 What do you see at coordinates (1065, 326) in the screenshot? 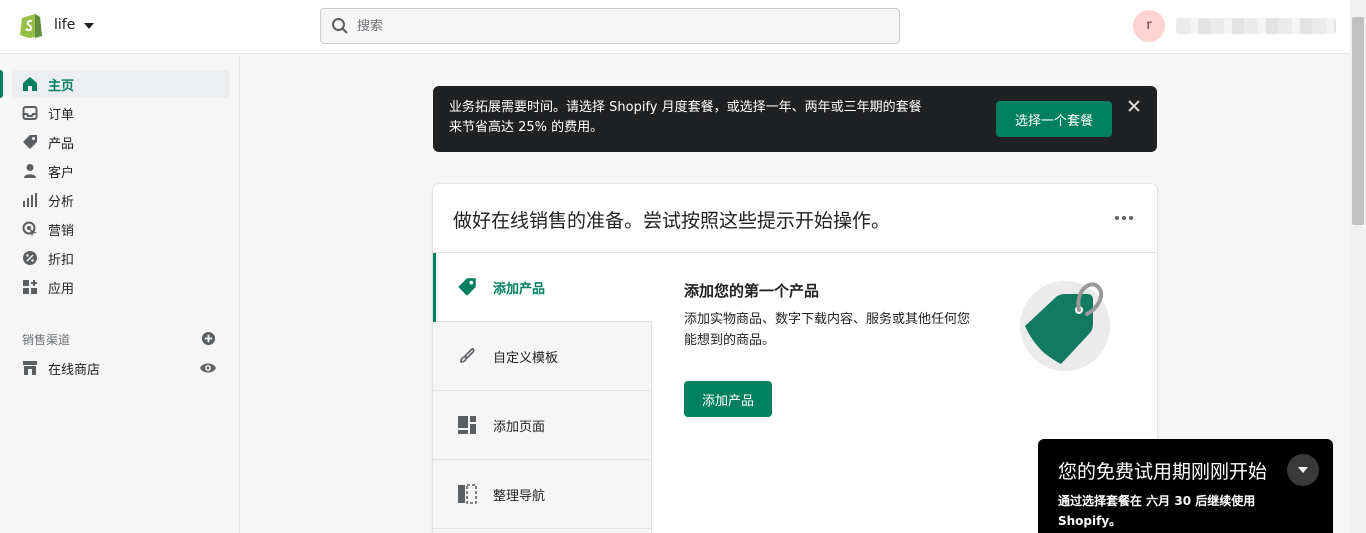
I see `product-tag-illustration-icon` at bounding box center [1065, 326].